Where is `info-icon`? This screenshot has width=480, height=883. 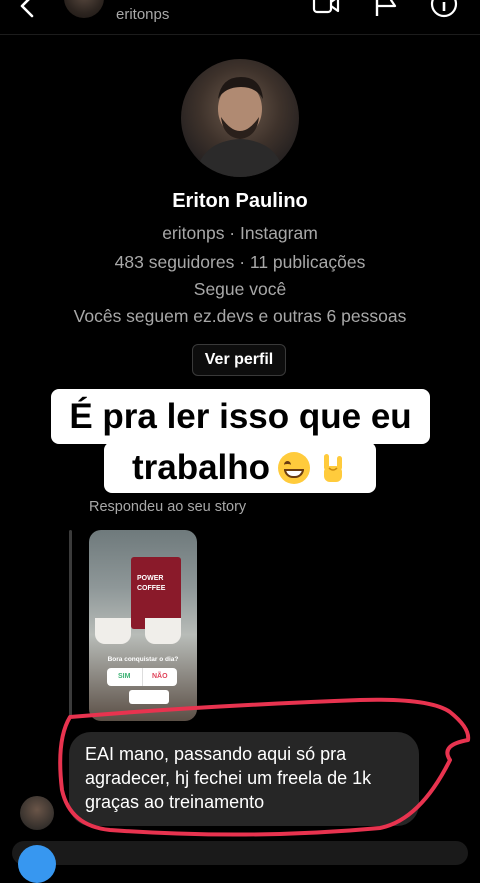
info-icon is located at coordinates (444, 9).